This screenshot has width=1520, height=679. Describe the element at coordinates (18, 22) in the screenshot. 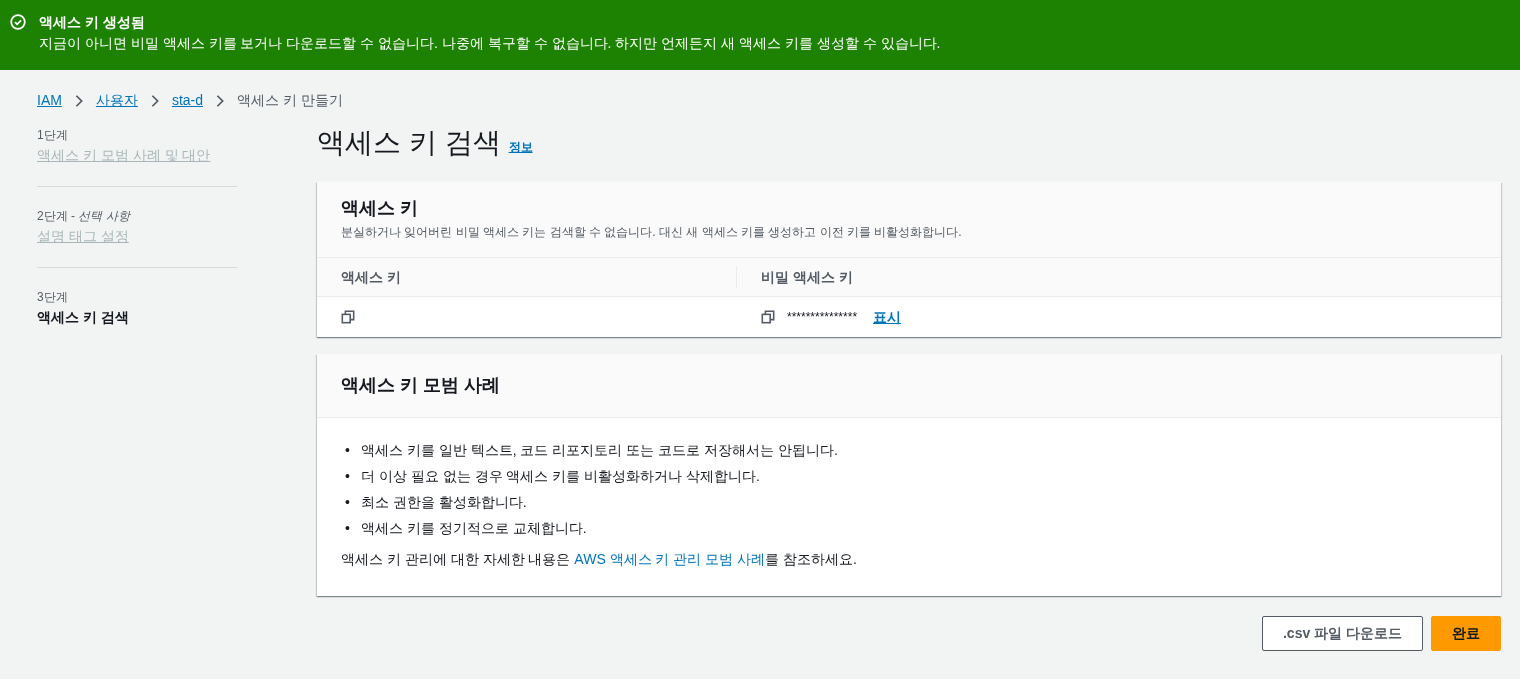

I see `success-icon` at that location.